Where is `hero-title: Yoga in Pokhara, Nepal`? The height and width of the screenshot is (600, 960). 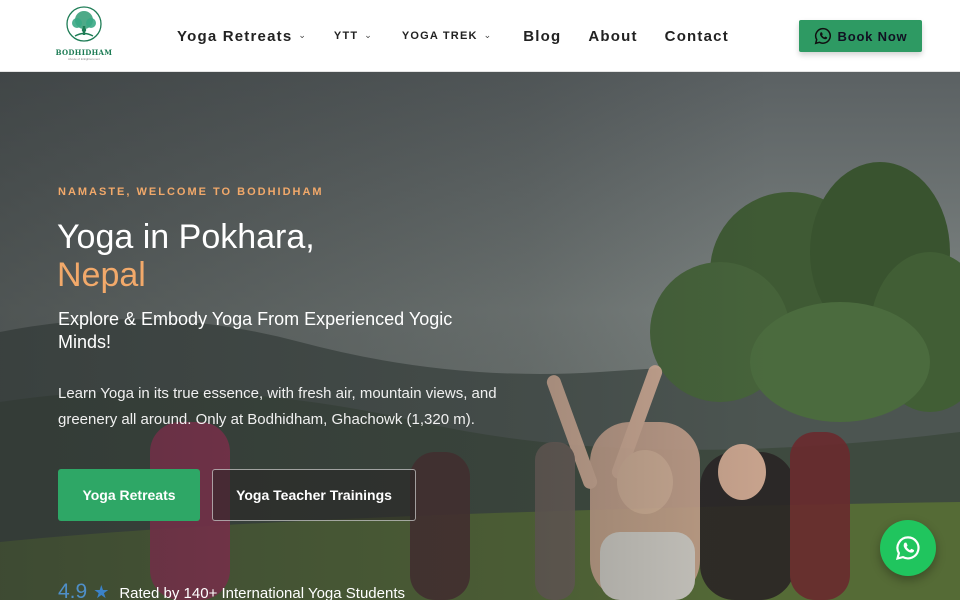
hero-title: Yoga in Pokhara, Nepal is located at coordinates (186, 256).